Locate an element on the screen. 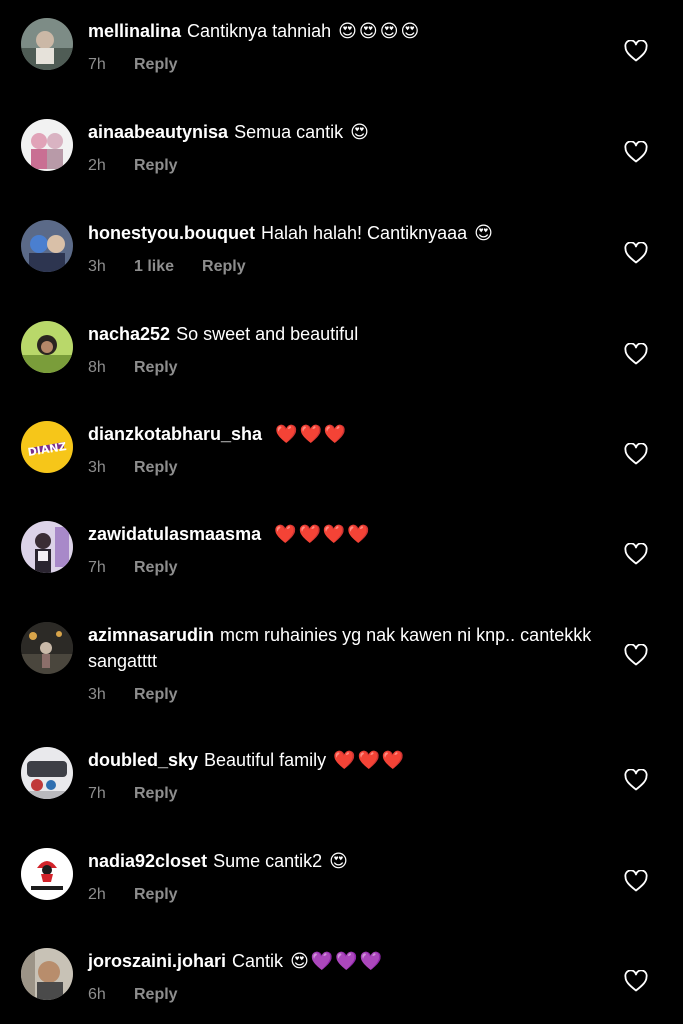 This screenshot has height=1024, width=683. comment-username: doubled_sky is located at coordinates (143, 760).